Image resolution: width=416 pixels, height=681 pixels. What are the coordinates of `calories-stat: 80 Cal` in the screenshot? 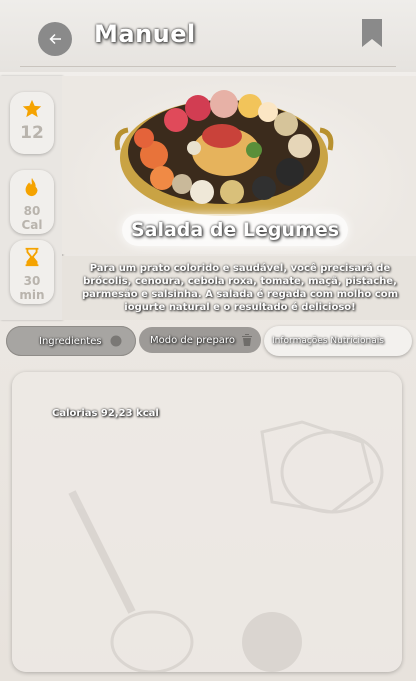 It's located at (32, 202).